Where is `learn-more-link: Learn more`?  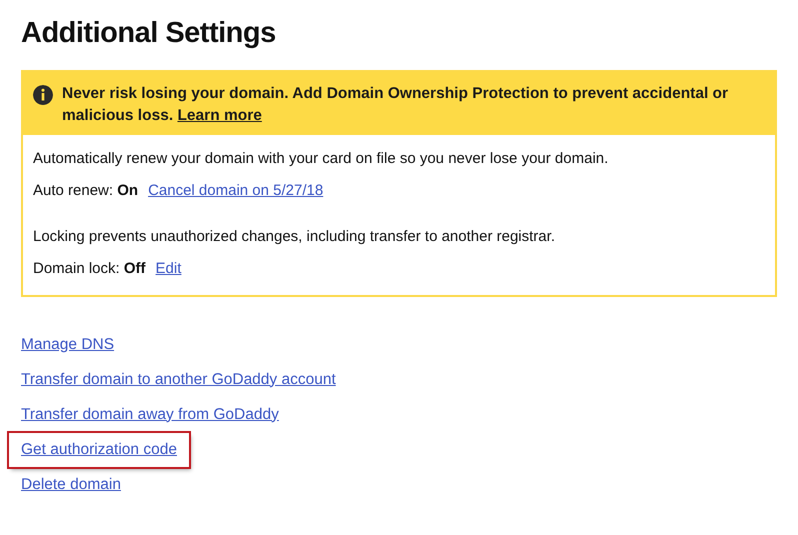
learn-more-link: Learn more is located at coordinates (219, 115).